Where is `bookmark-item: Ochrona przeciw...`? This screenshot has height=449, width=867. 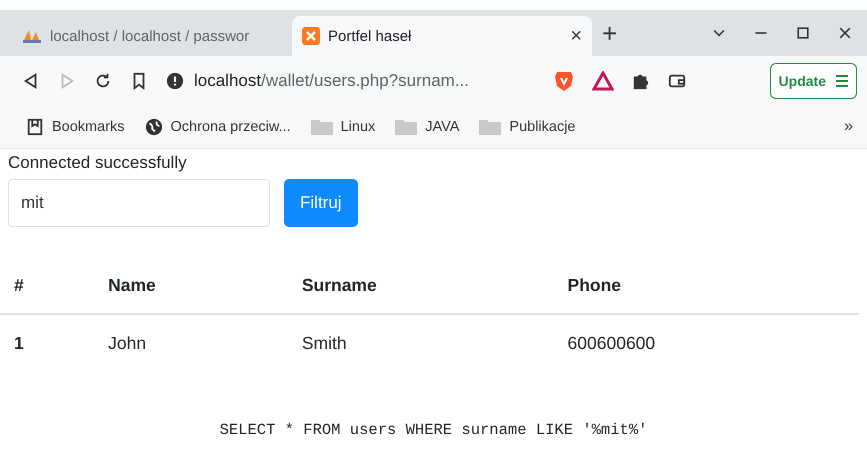 bookmark-item: Ochrona przeciw... is located at coordinates (217, 127).